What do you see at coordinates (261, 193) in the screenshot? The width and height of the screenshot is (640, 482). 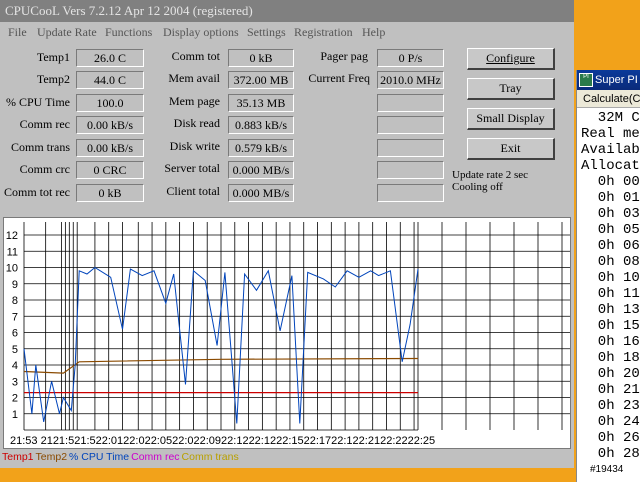 I see `client-total-value: 0.000 MB/s` at bounding box center [261, 193].